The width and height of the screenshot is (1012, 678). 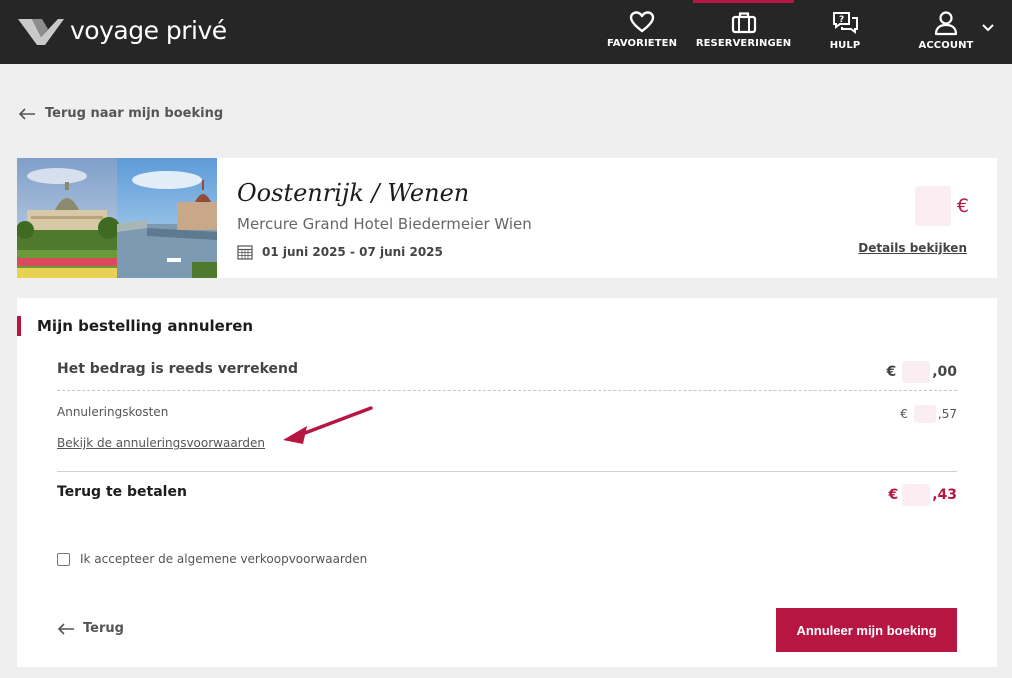 I want to click on paid-amount: € ,00, so click(x=921, y=372).